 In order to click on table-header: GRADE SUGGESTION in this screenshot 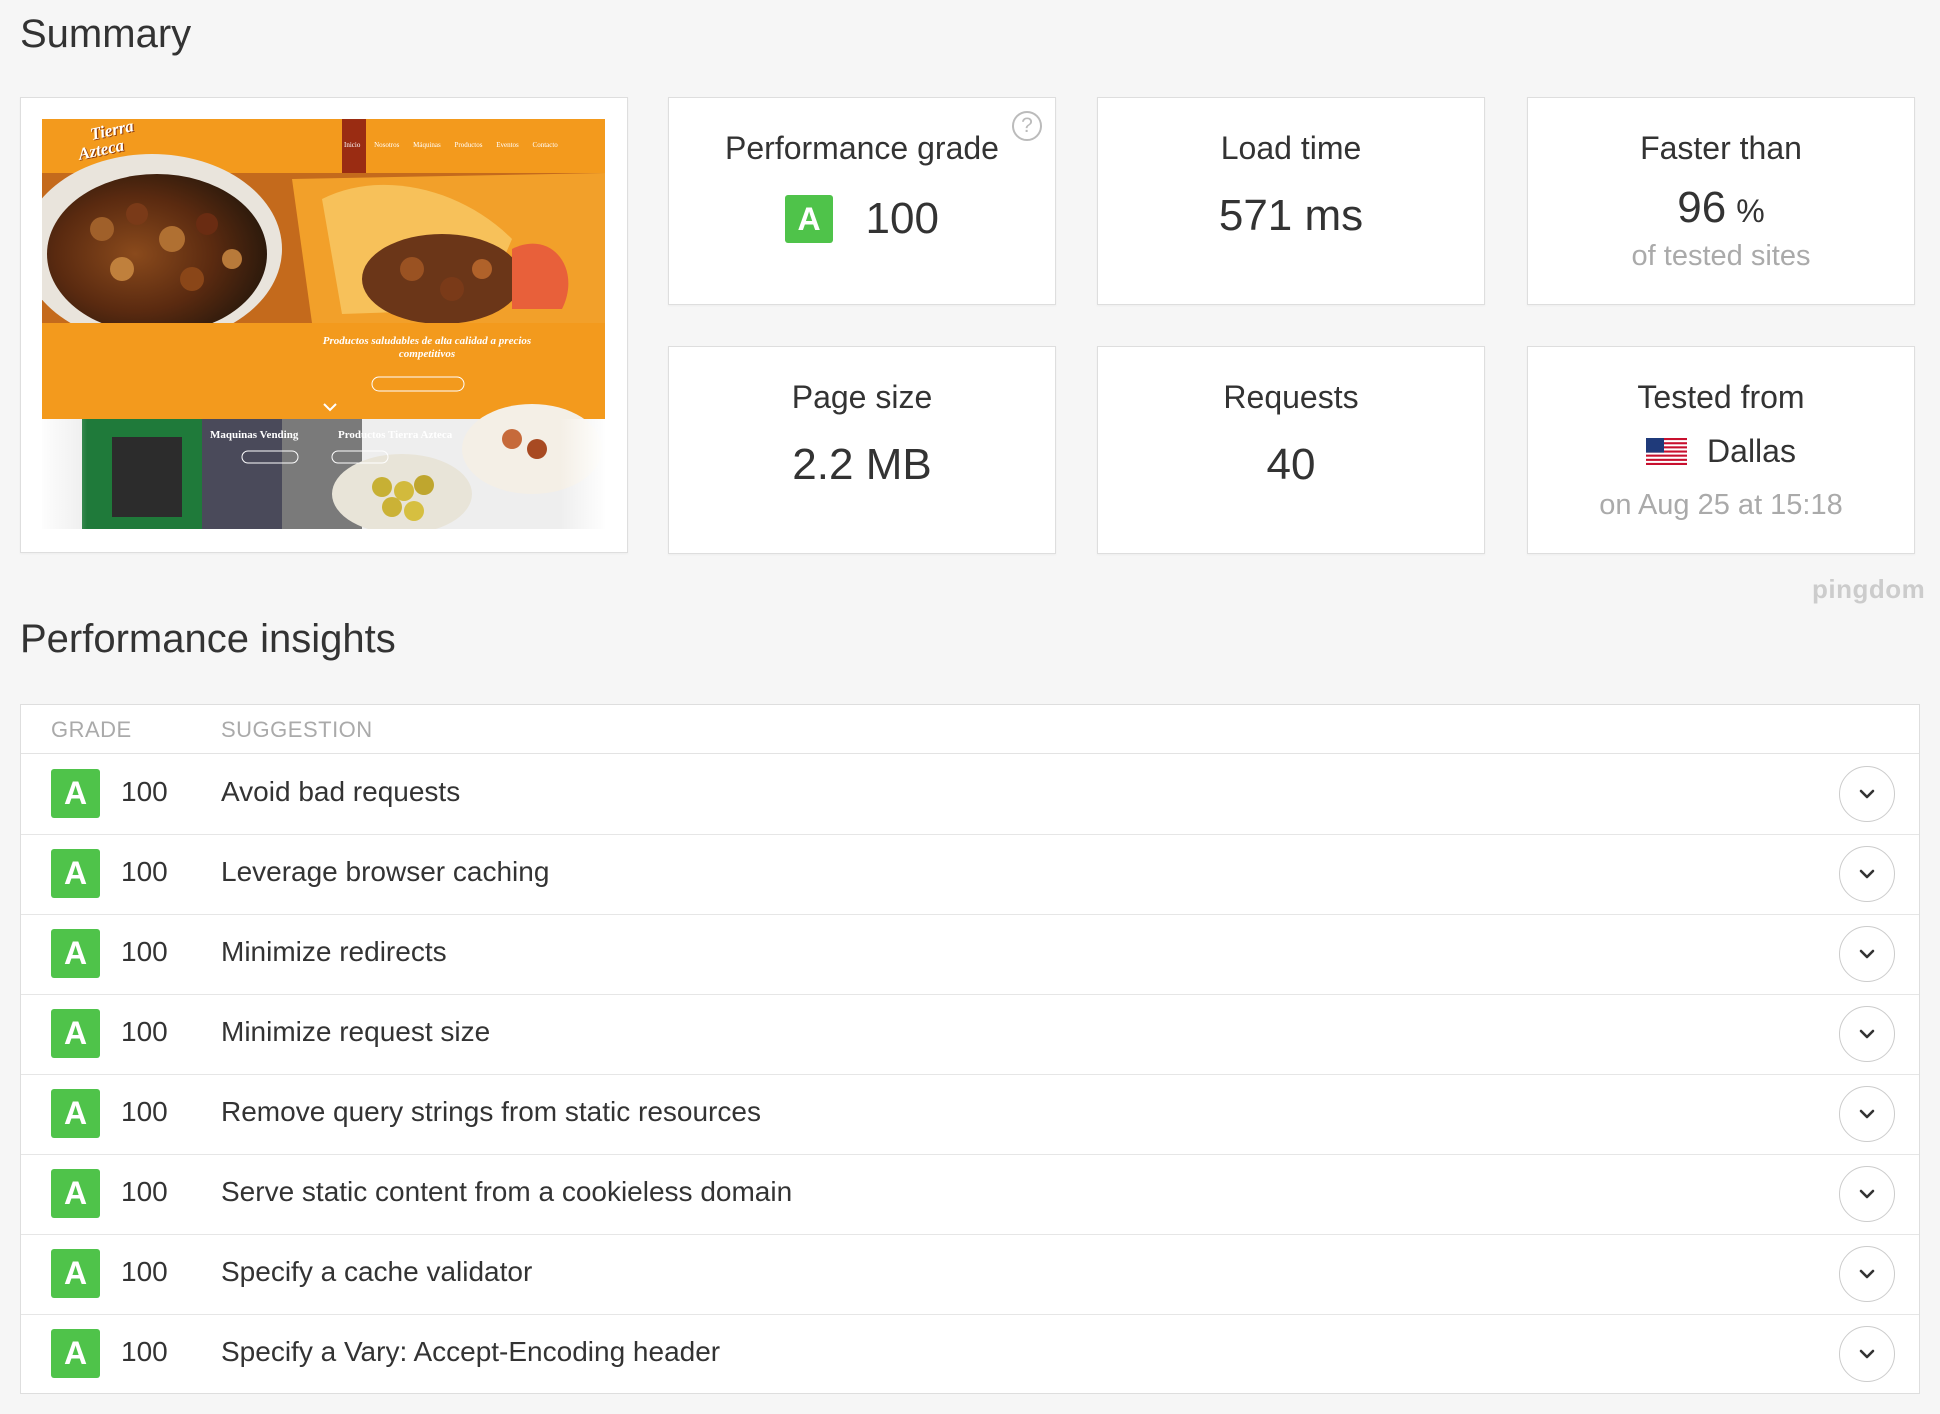, I will do `click(970, 729)`.